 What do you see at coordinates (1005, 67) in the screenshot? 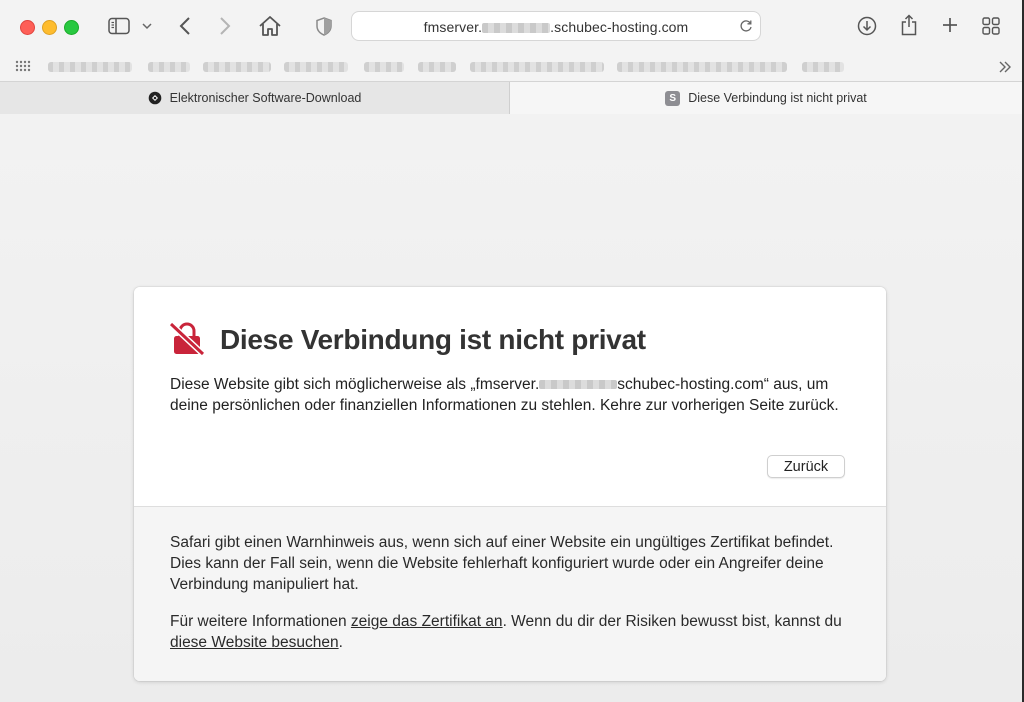
I see `double-chevron-right-icon` at bounding box center [1005, 67].